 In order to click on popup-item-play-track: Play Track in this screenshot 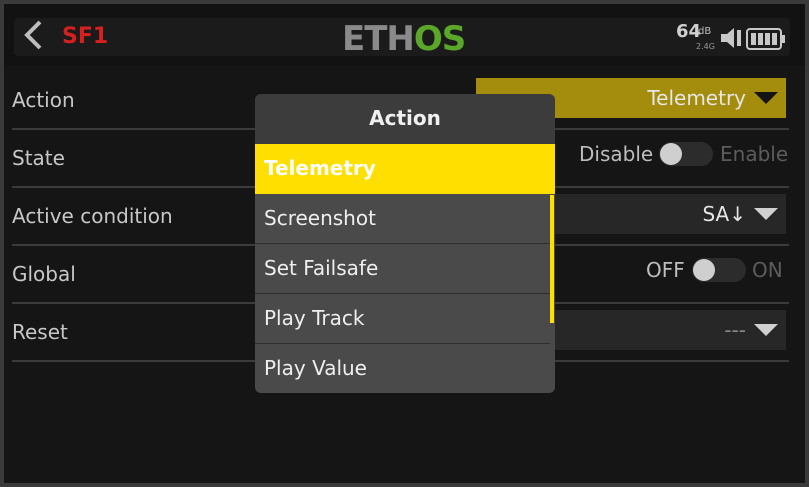, I will do `click(402, 319)`.